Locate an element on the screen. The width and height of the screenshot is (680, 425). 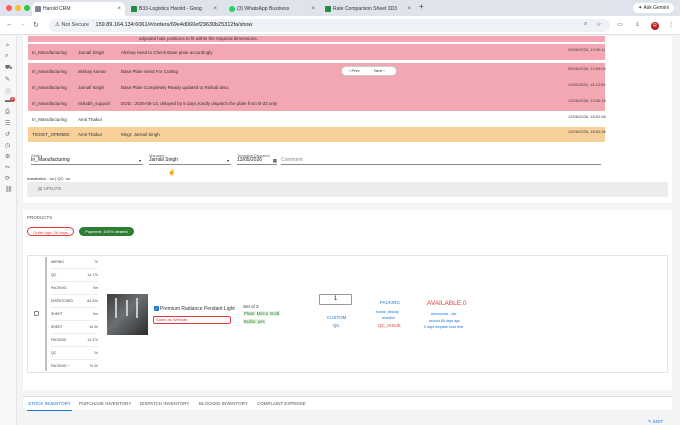
stage-item: DISPATCHED 8d 20h is located at coordinates (74, 303).